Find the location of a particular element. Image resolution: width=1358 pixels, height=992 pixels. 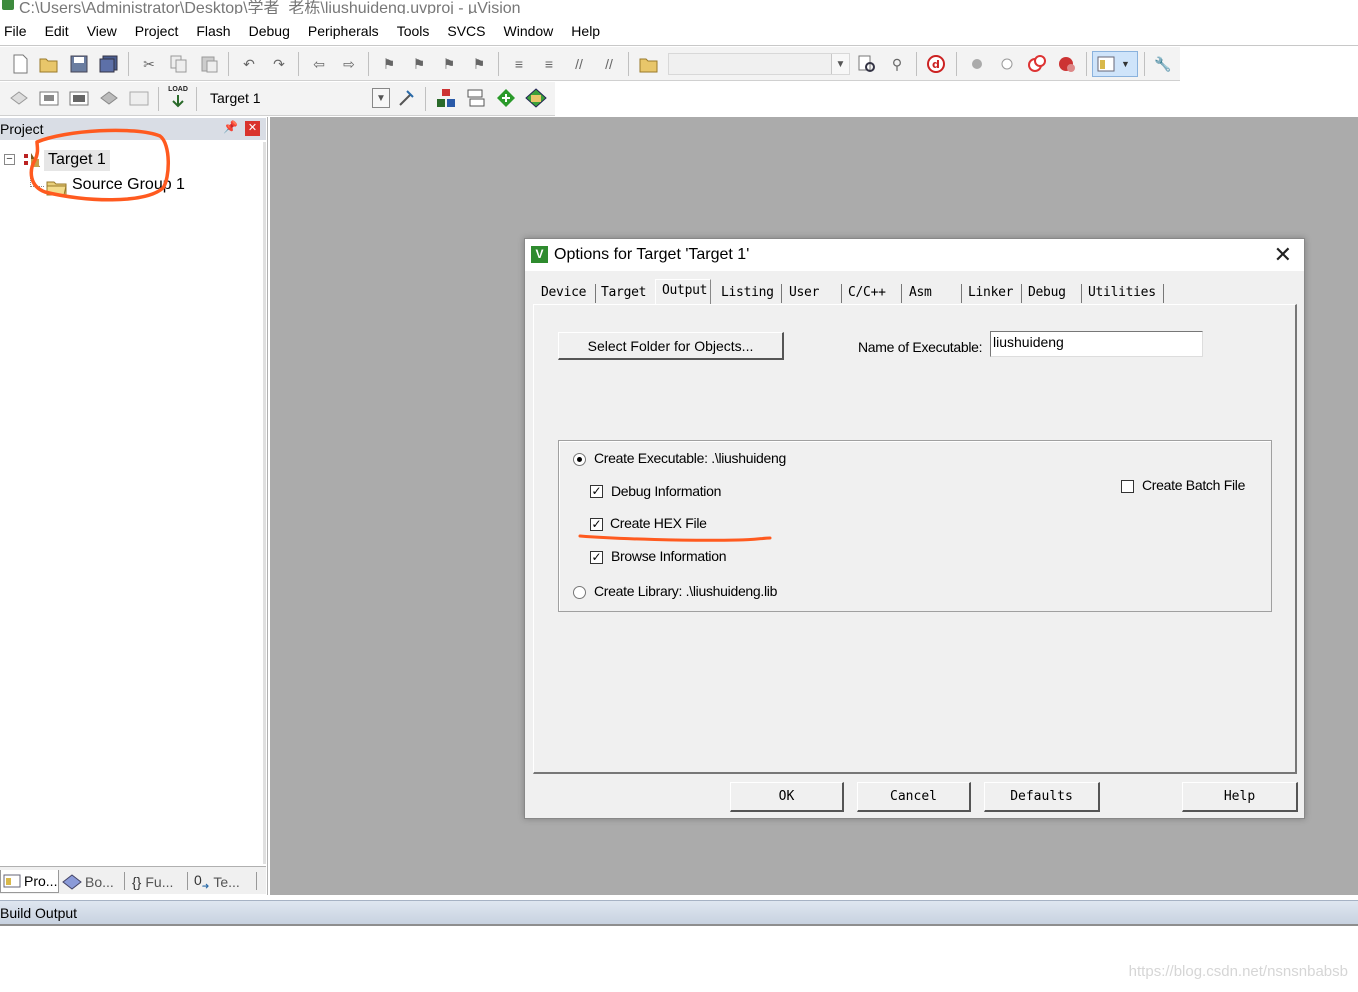

cancel-button: Cancel is located at coordinates (914, 797).